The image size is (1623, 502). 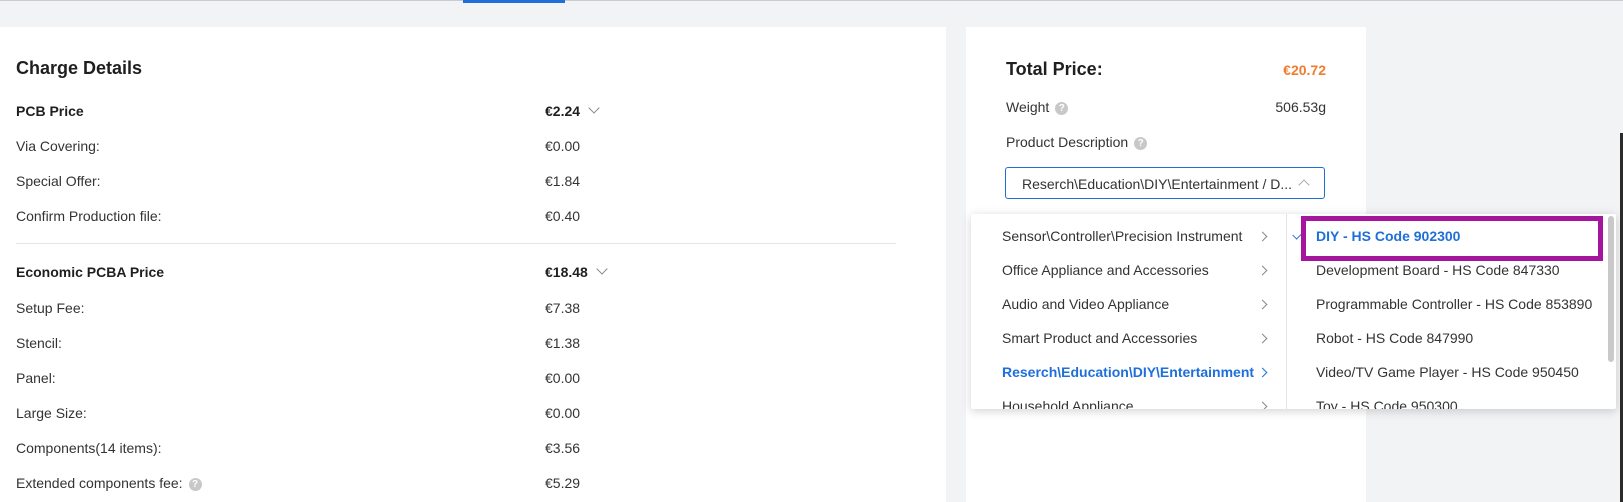 I want to click on weight-value: 506.53g, so click(x=1300, y=107).